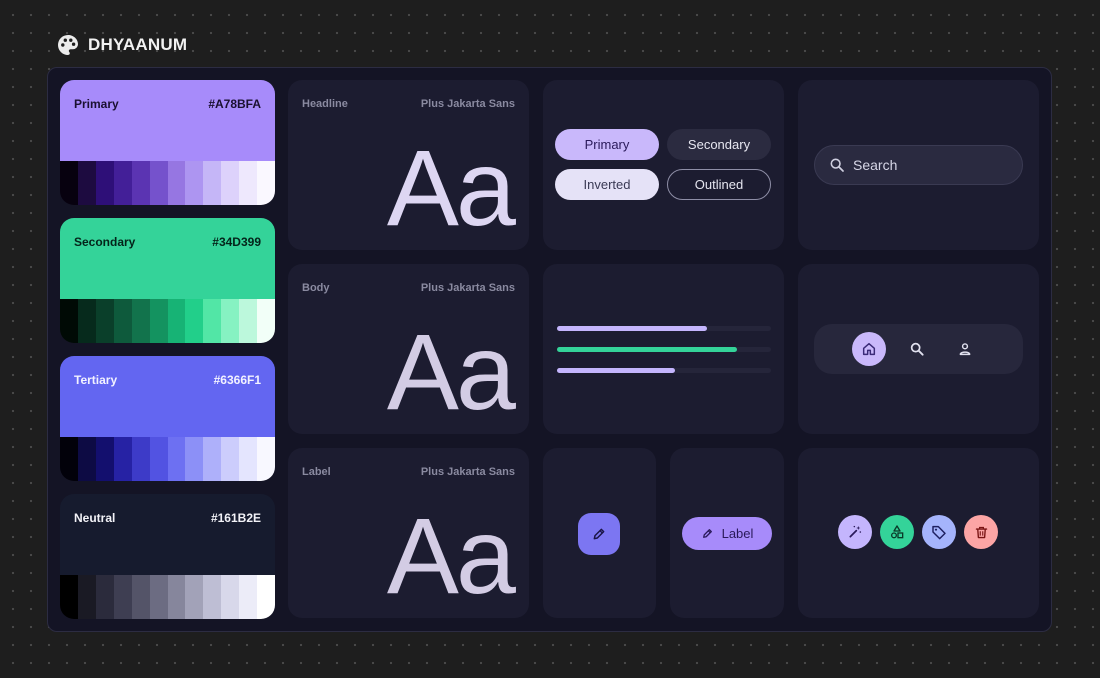 The height and width of the screenshot is (678, 1100). What do you see at coordinates (167, 258) in the screenshot?
I see `swatch-base: Secondary #34D399` at bounding box center [167, 258].